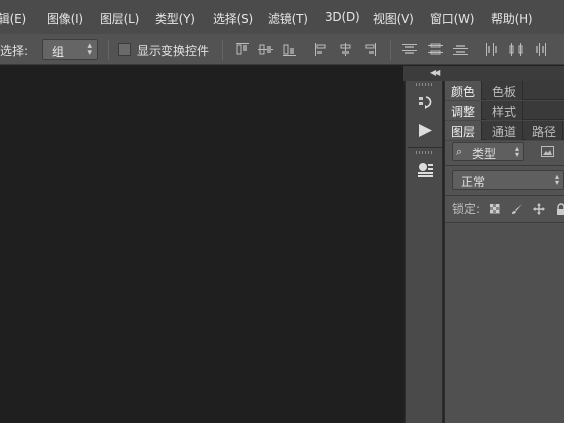  Describe the element at coordinates (345, 49) in the screenshot. I see `align-hcenter-icon` at that location.